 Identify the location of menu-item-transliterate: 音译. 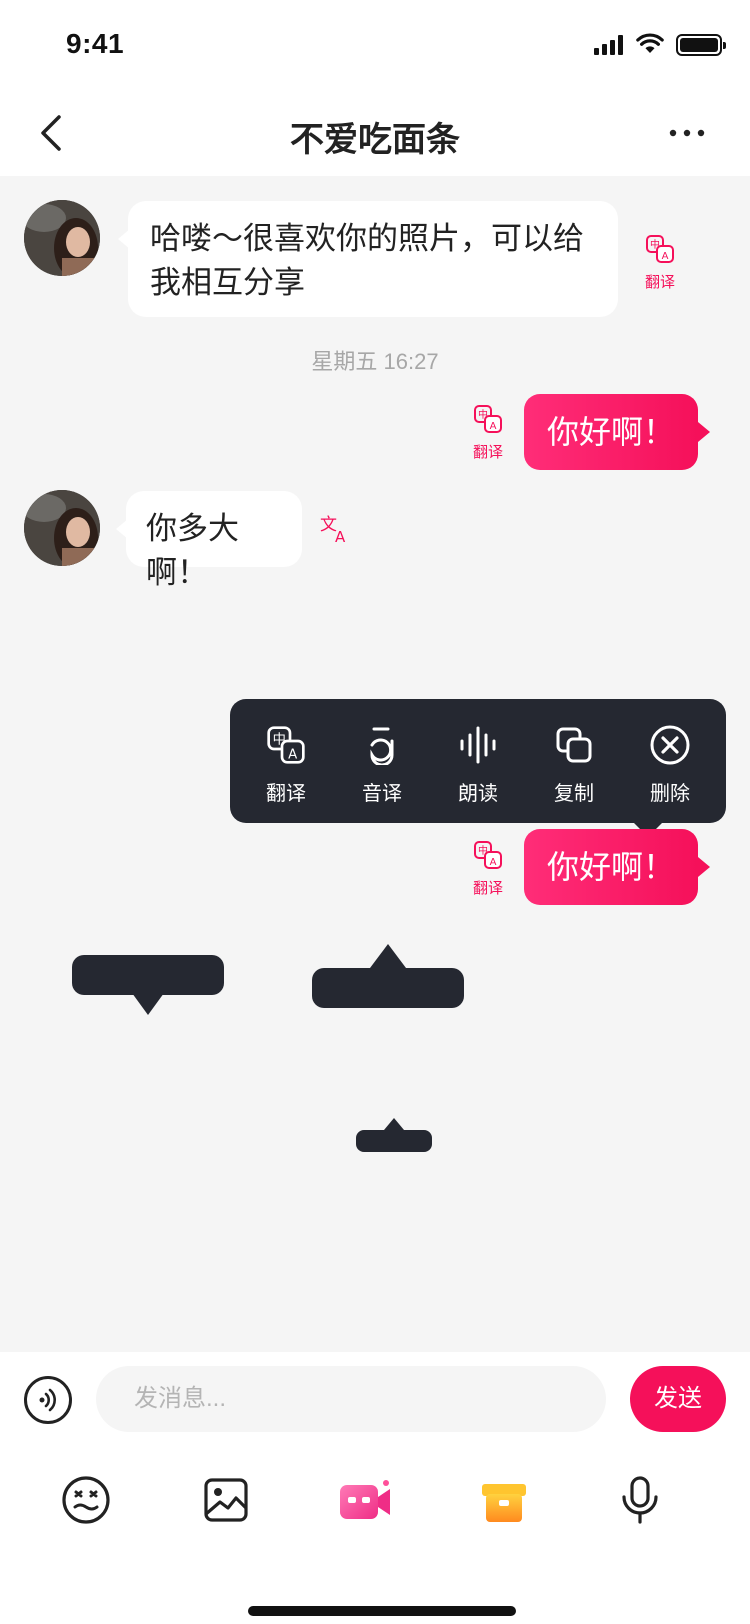
(382, 764).